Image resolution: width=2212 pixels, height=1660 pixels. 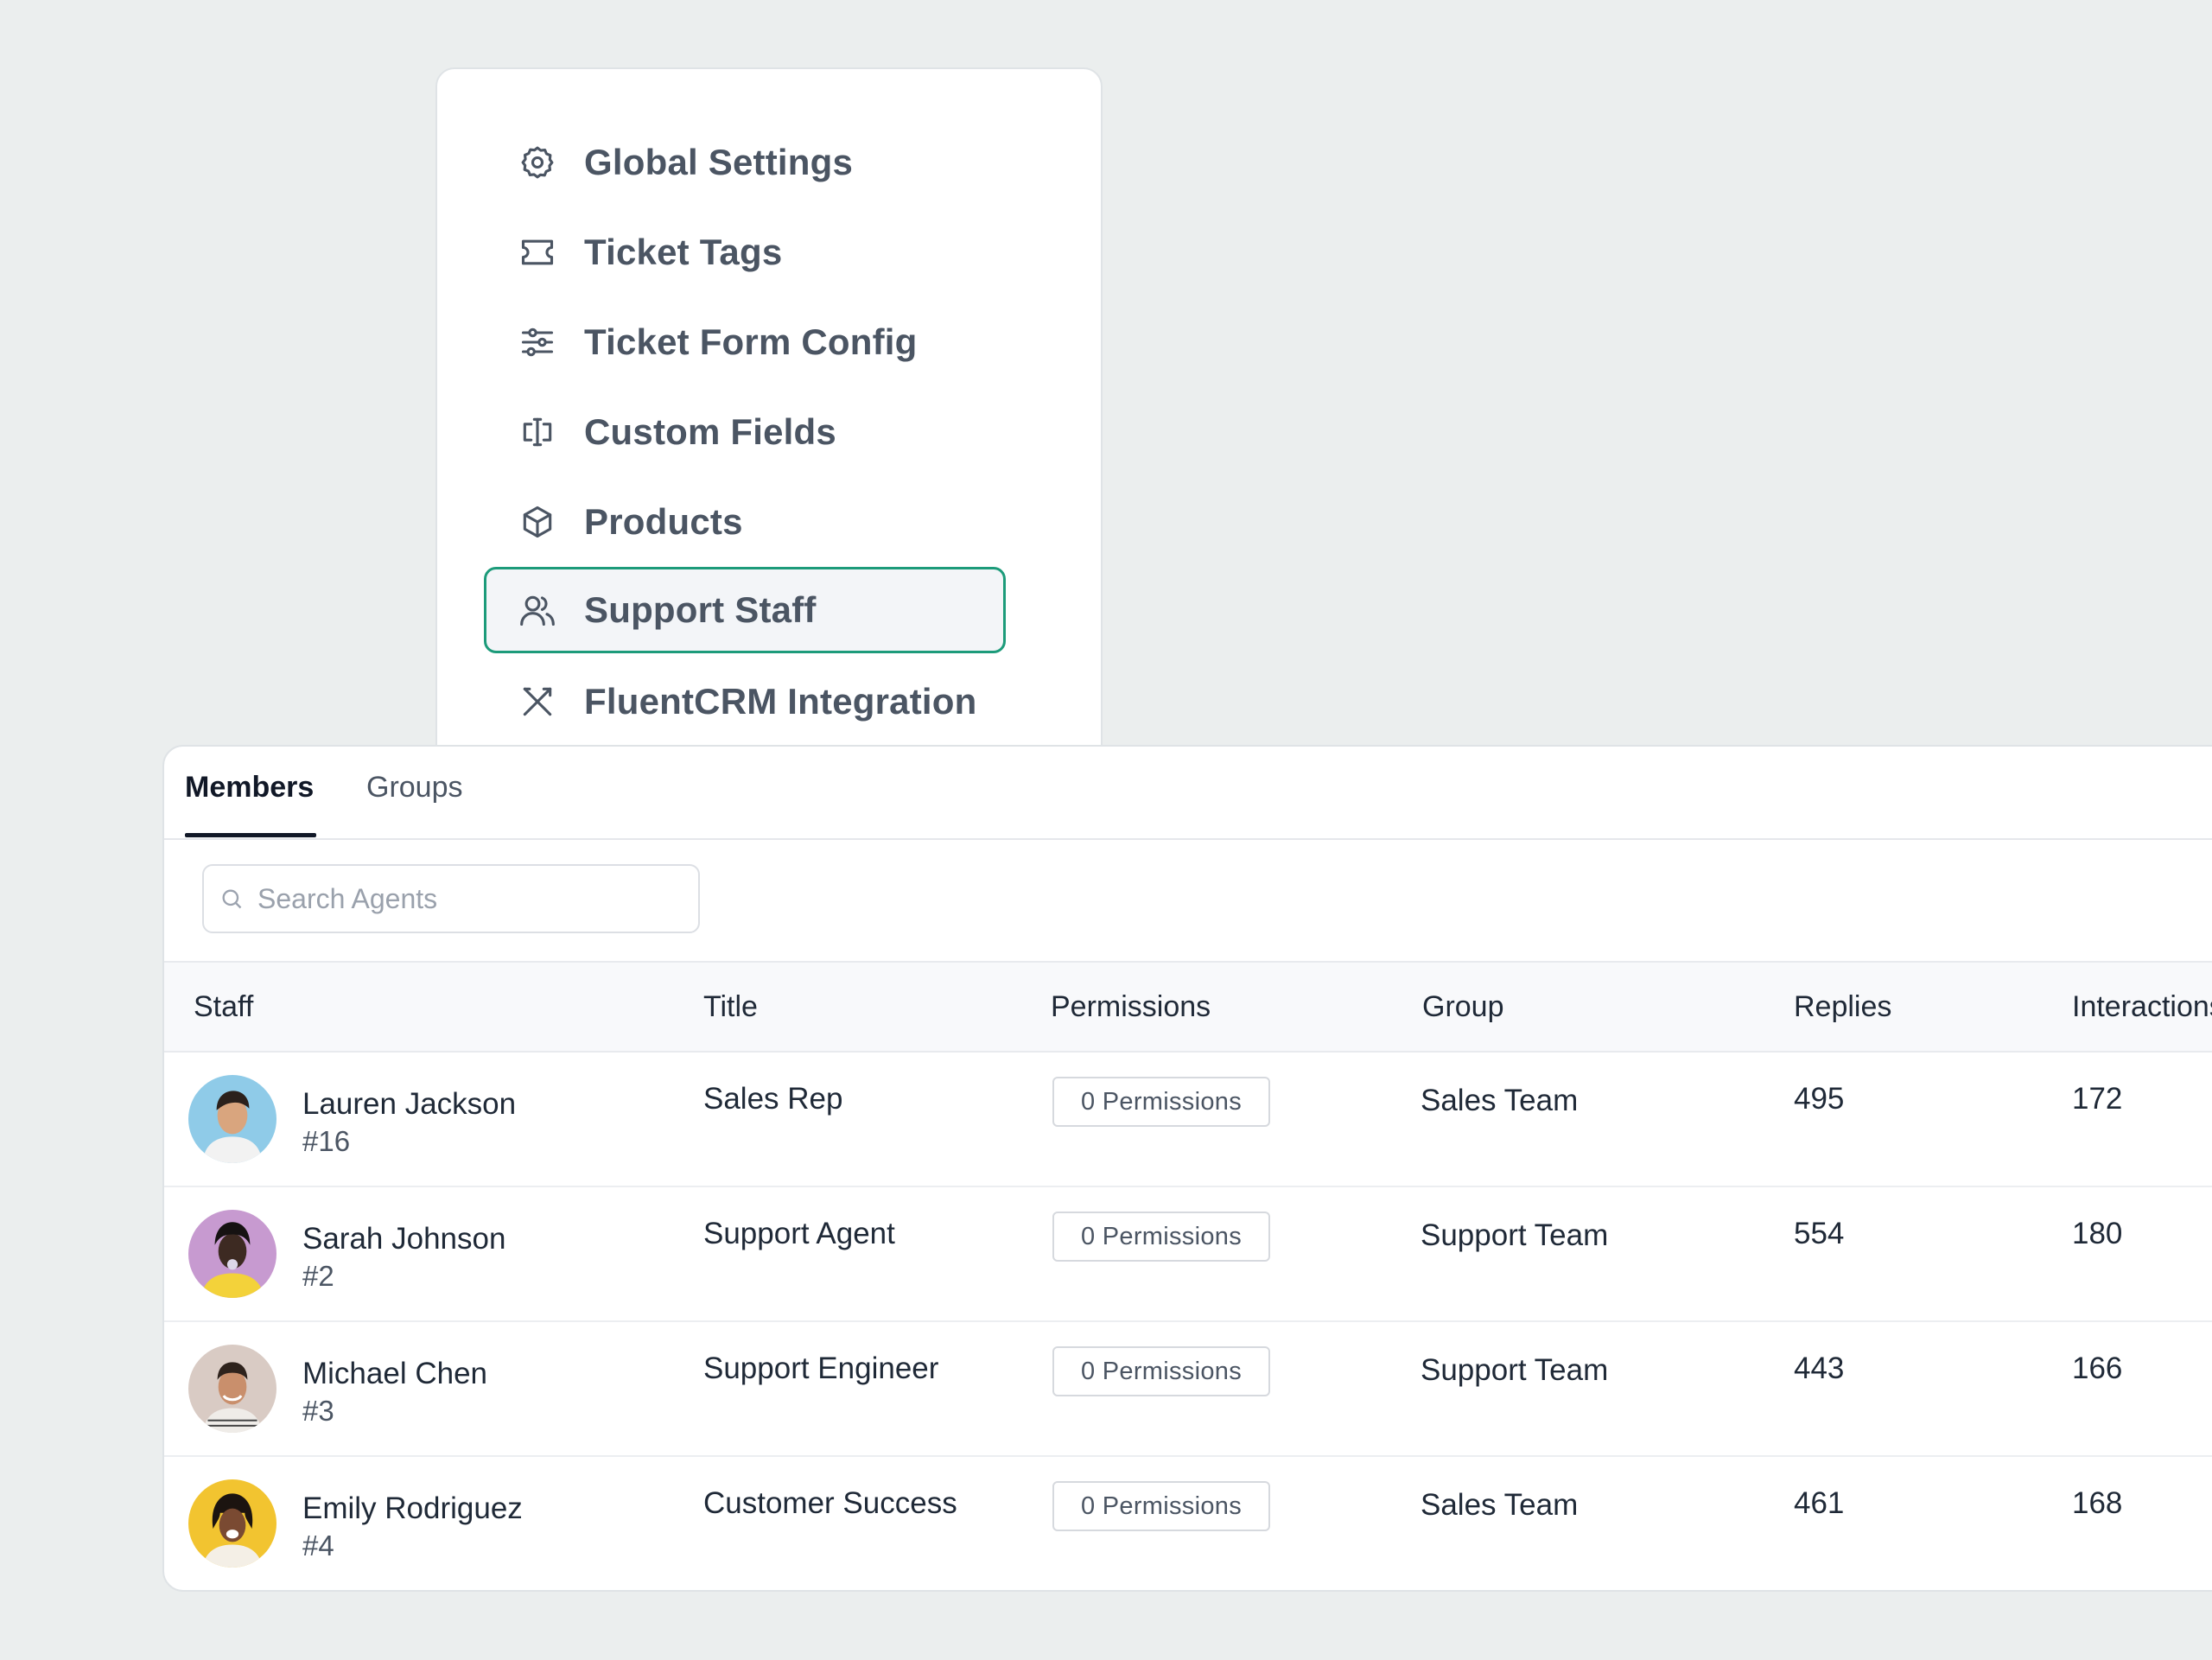 What do you see at coordinates (1819, 1233) in the screenshot?
I see `replies-count: 554` at bounding box center [1819, 1233].